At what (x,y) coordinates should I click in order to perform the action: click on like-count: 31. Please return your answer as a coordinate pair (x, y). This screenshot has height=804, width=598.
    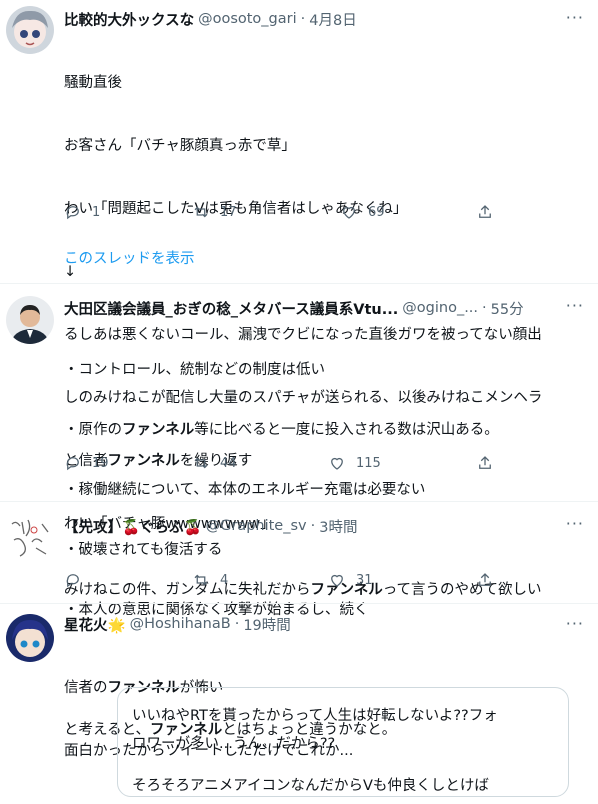
    Looking at the image, I should click on (364, 580).